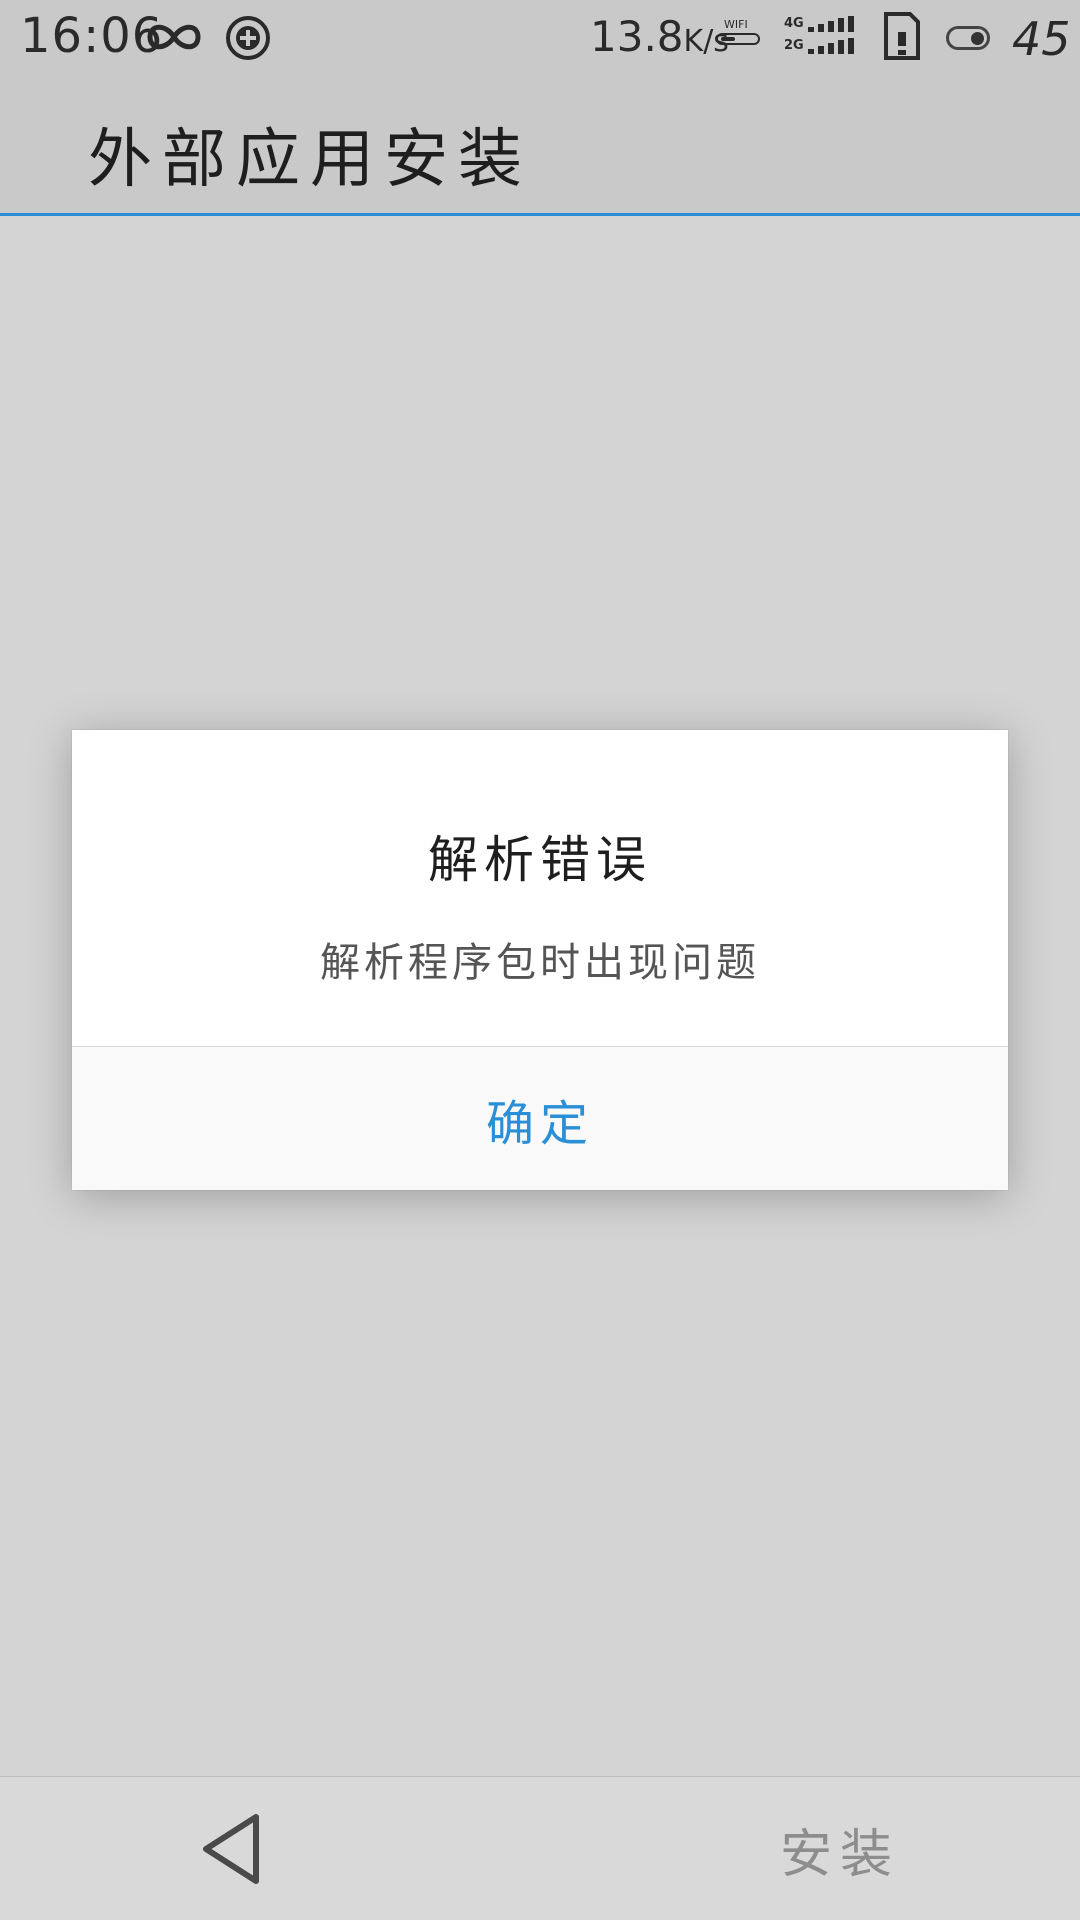  What do you see at coordinates (902, 36) in the screenshot?
I see `sim-card-icon` at bounding box center [902, 36].